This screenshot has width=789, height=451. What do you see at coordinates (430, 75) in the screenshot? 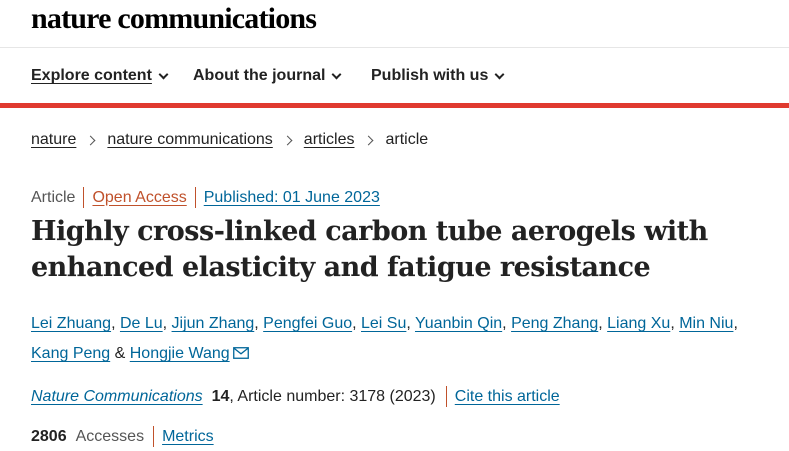
I see `nav-publish-with-us-label: Publish with us` at bounding box center [430, 75].